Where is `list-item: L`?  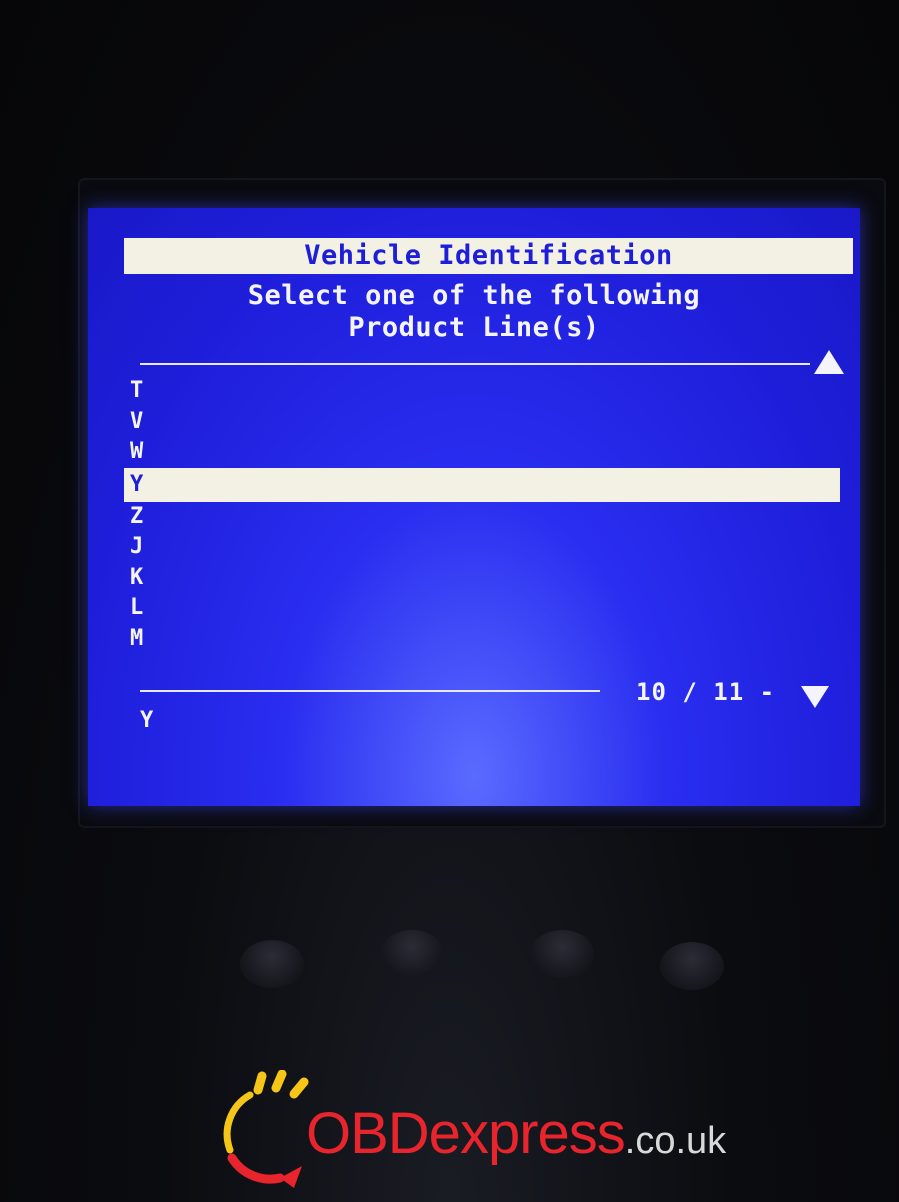
list-item: L is located at coordinates (482, 608).